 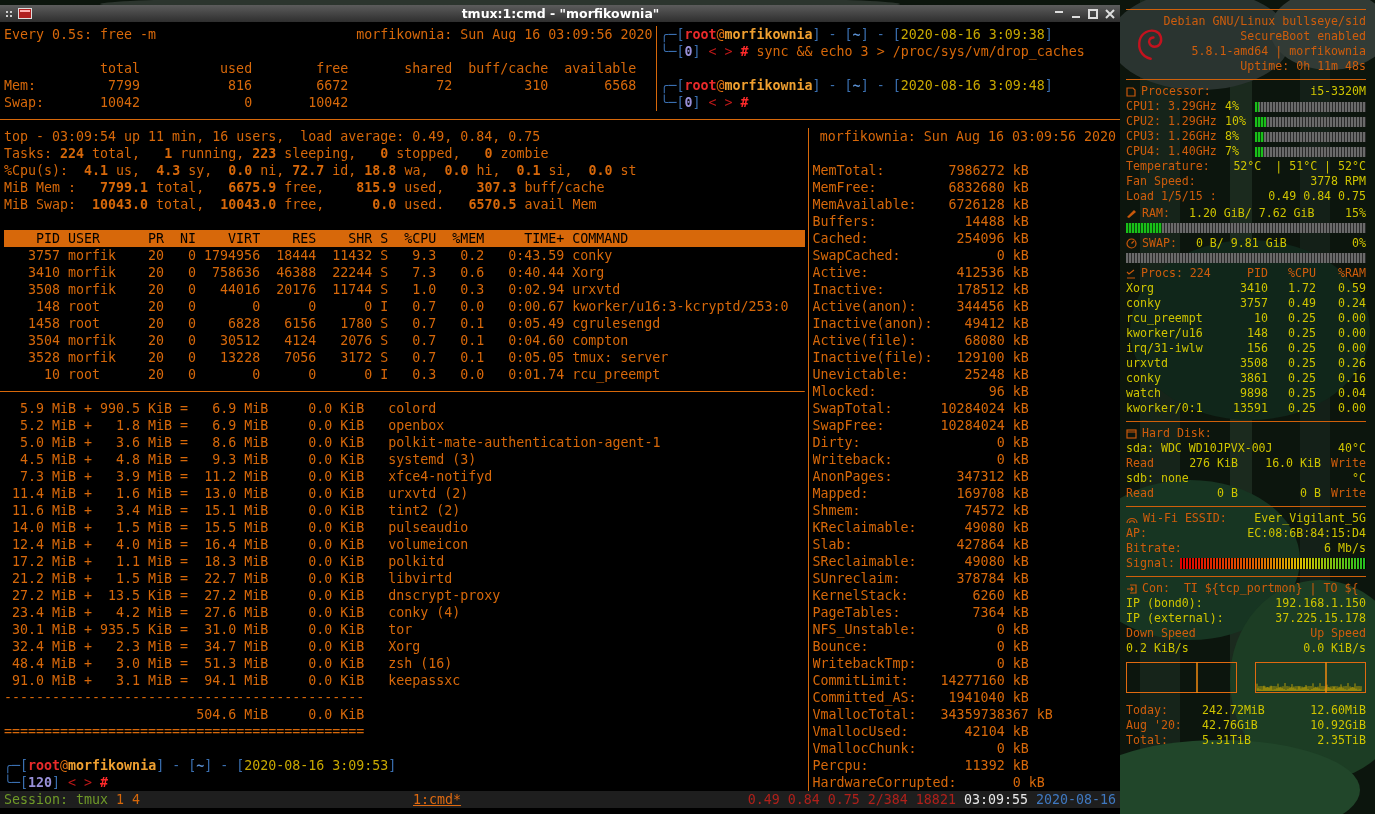 I want to click on column-header: USER, so click(x=84, y=238).